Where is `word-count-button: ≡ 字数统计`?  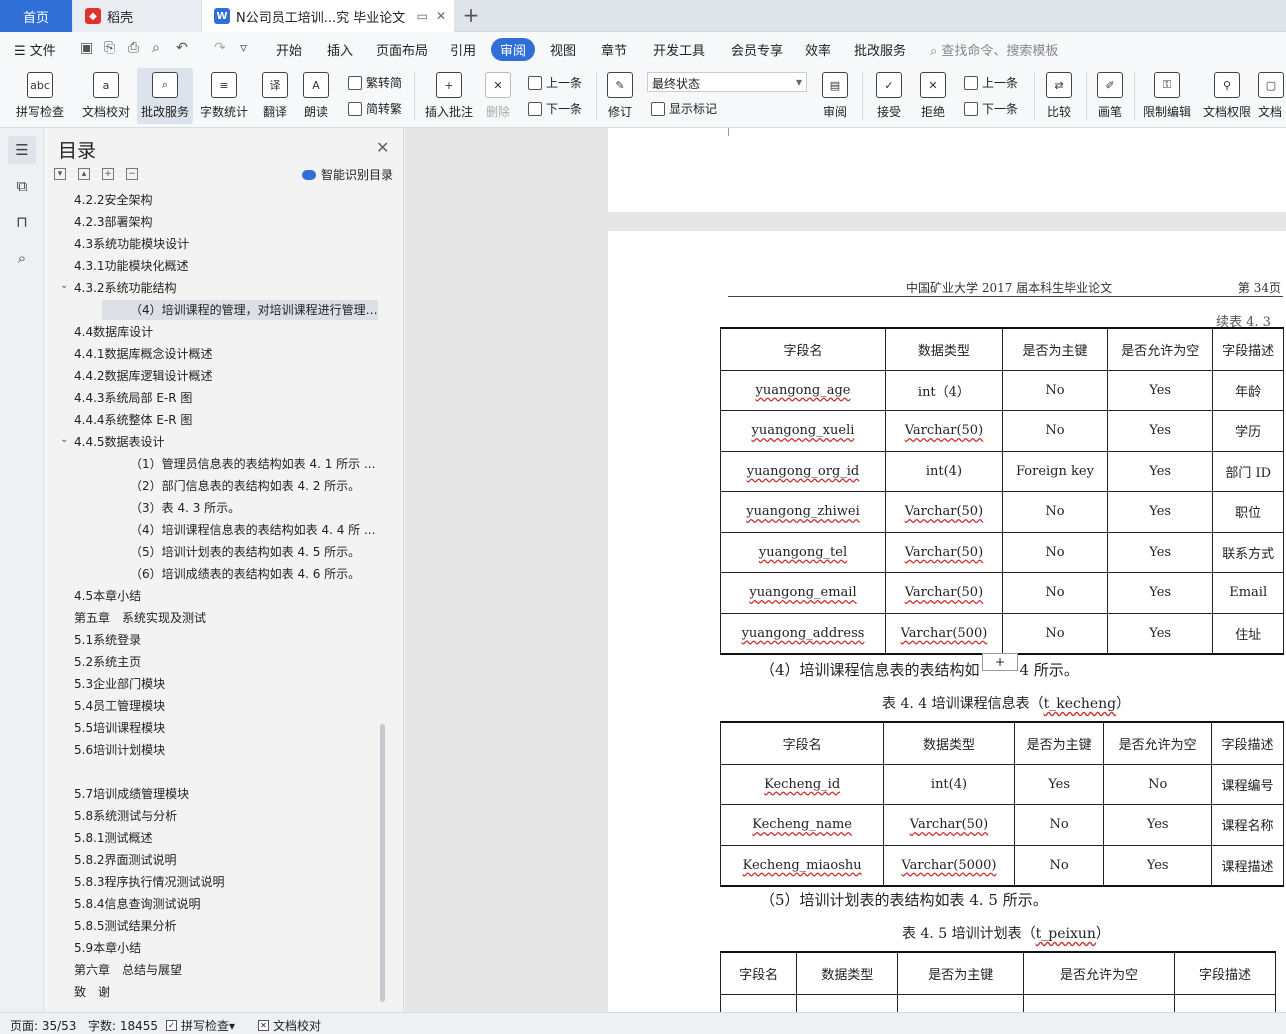 word-count-button: ≡ 字数统计 is located at coordinates (224, 96).